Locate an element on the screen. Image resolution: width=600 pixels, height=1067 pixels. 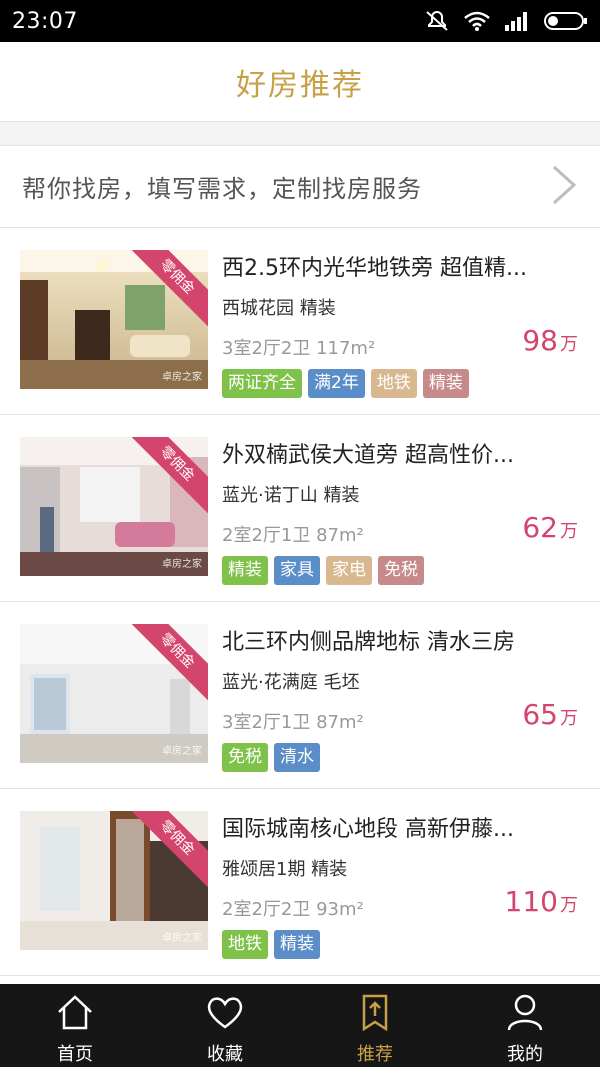
status-bar: 23:07 is located at coordinates (300, 21).